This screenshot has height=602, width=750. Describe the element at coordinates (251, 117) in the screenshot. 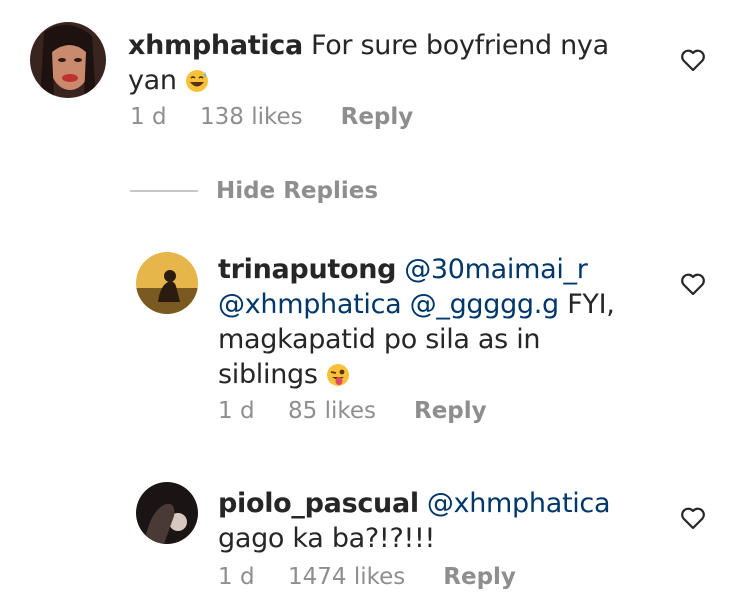

I see `comment-likes: 138 likes` at that location.